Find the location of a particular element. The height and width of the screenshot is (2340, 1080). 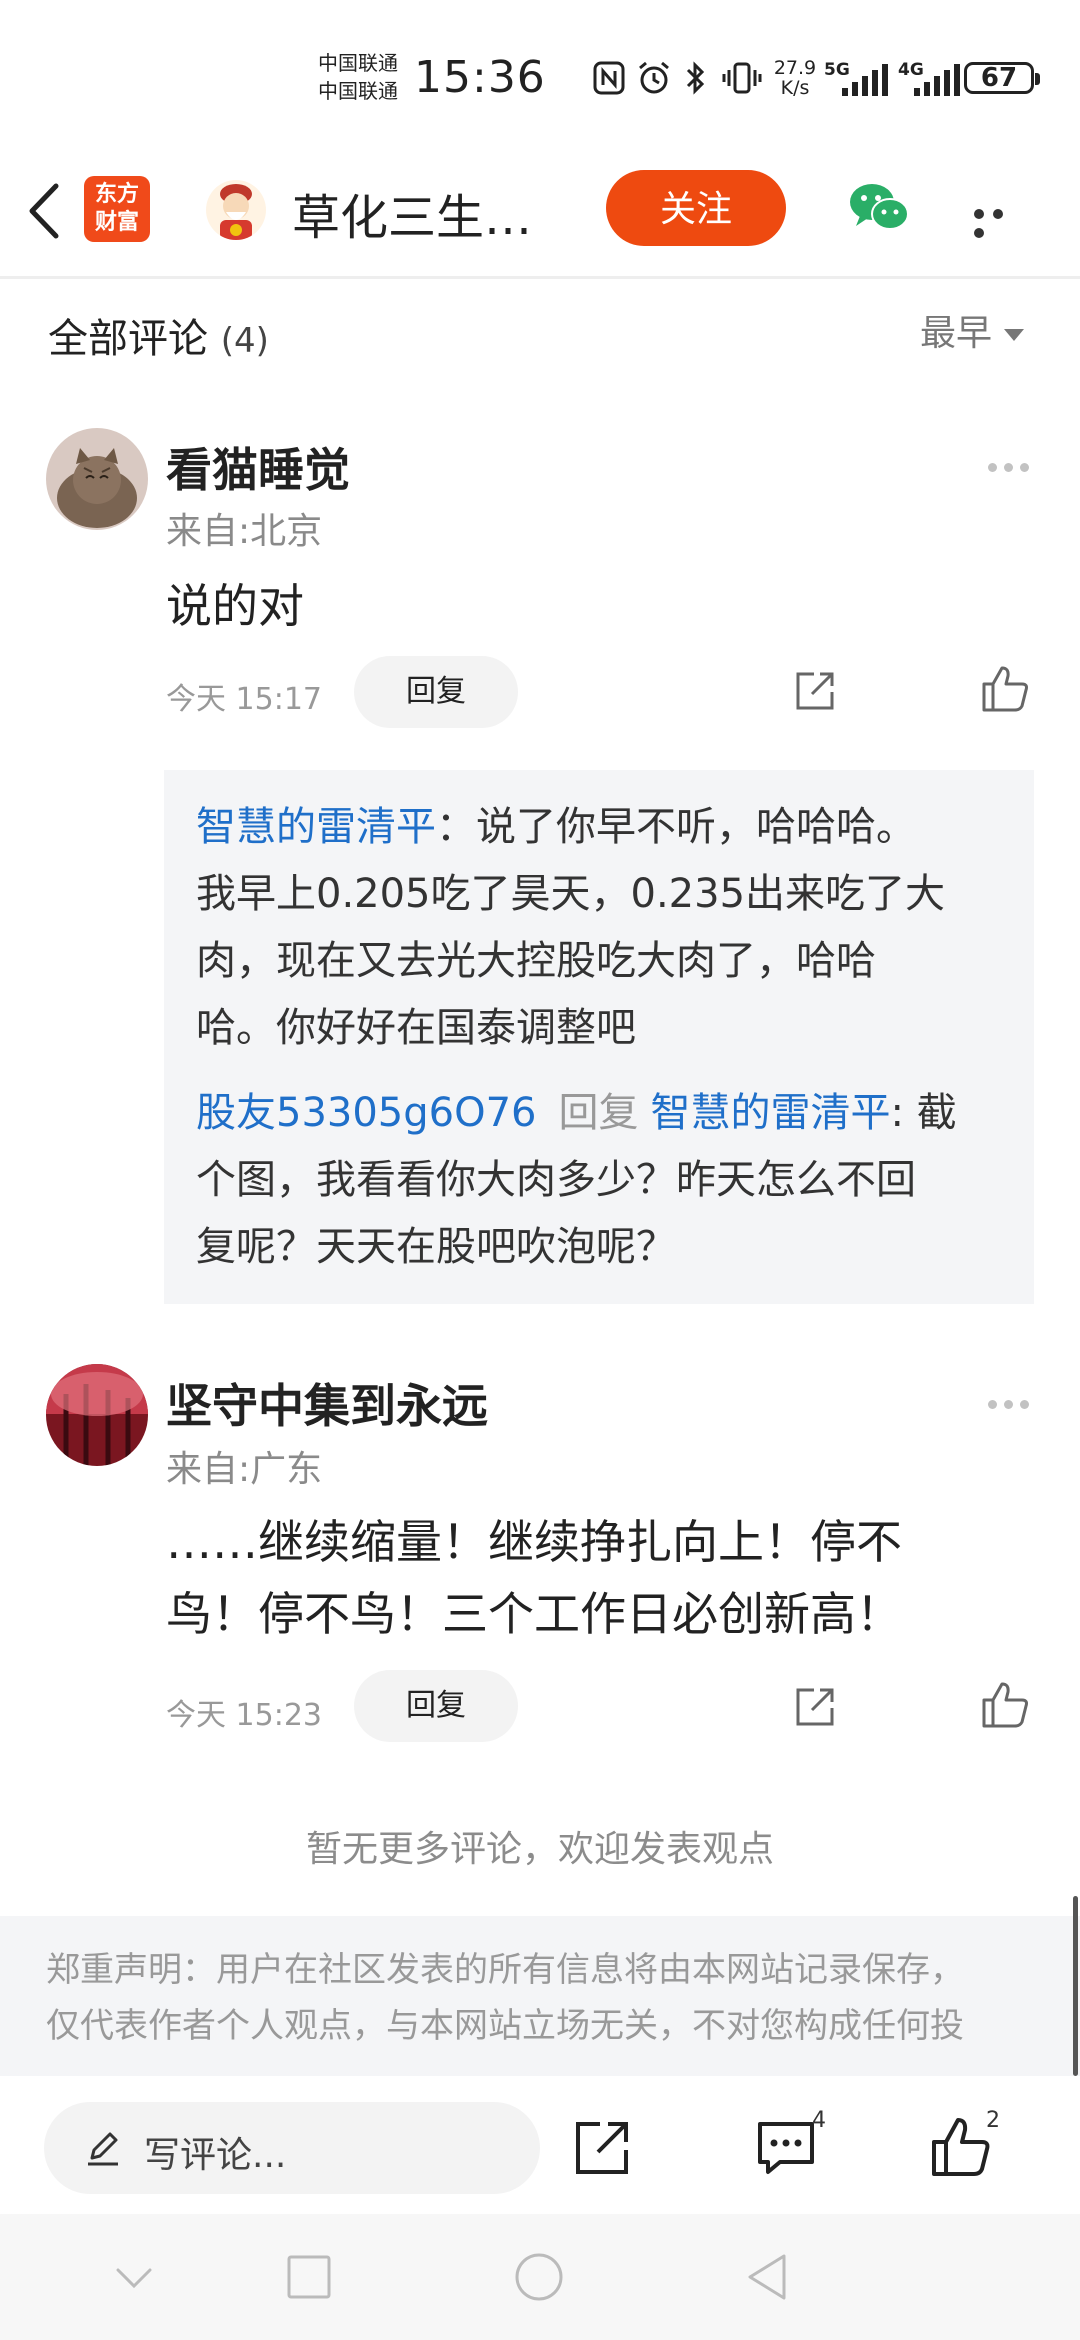

comments-section-title: 全部评论 (4) is located at coordinates (158, 339).